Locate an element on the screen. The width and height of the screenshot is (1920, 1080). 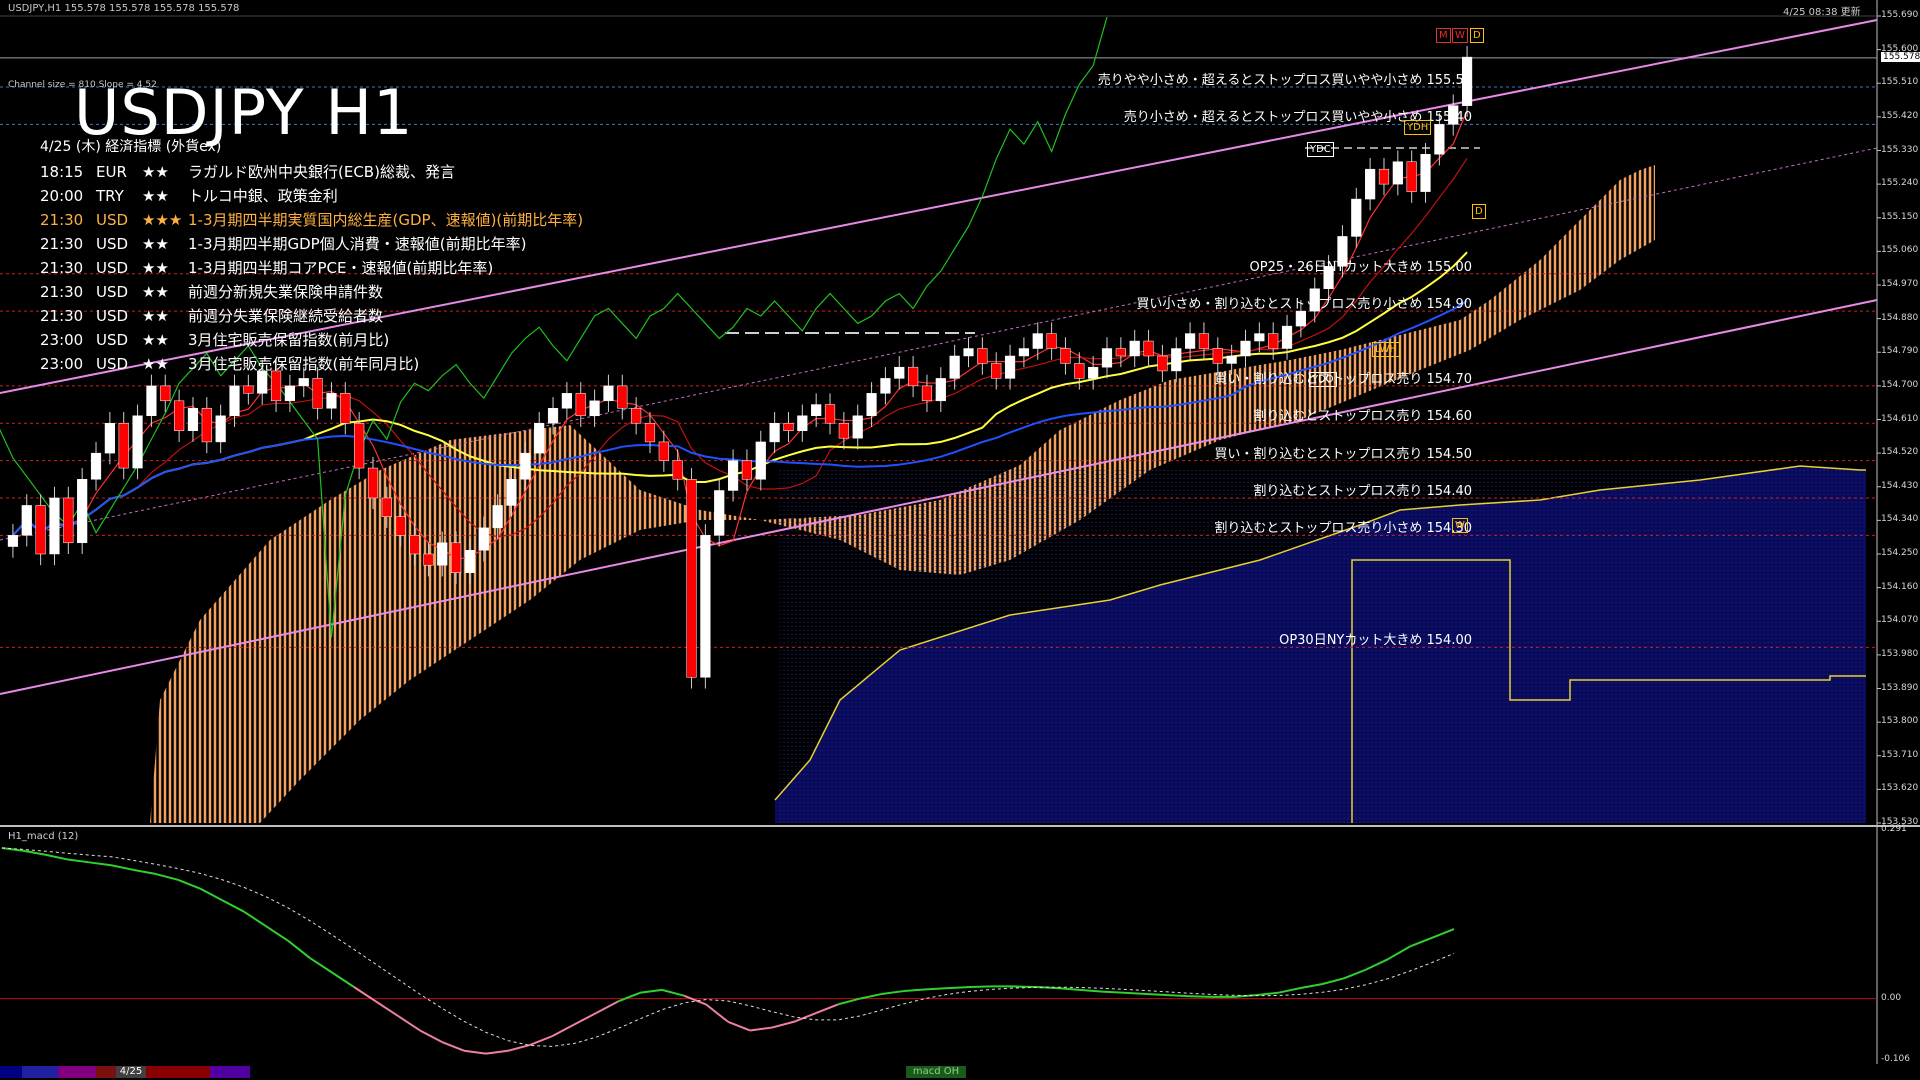
y-tick-label: 155.330 is located at coordinates (1900, 149).